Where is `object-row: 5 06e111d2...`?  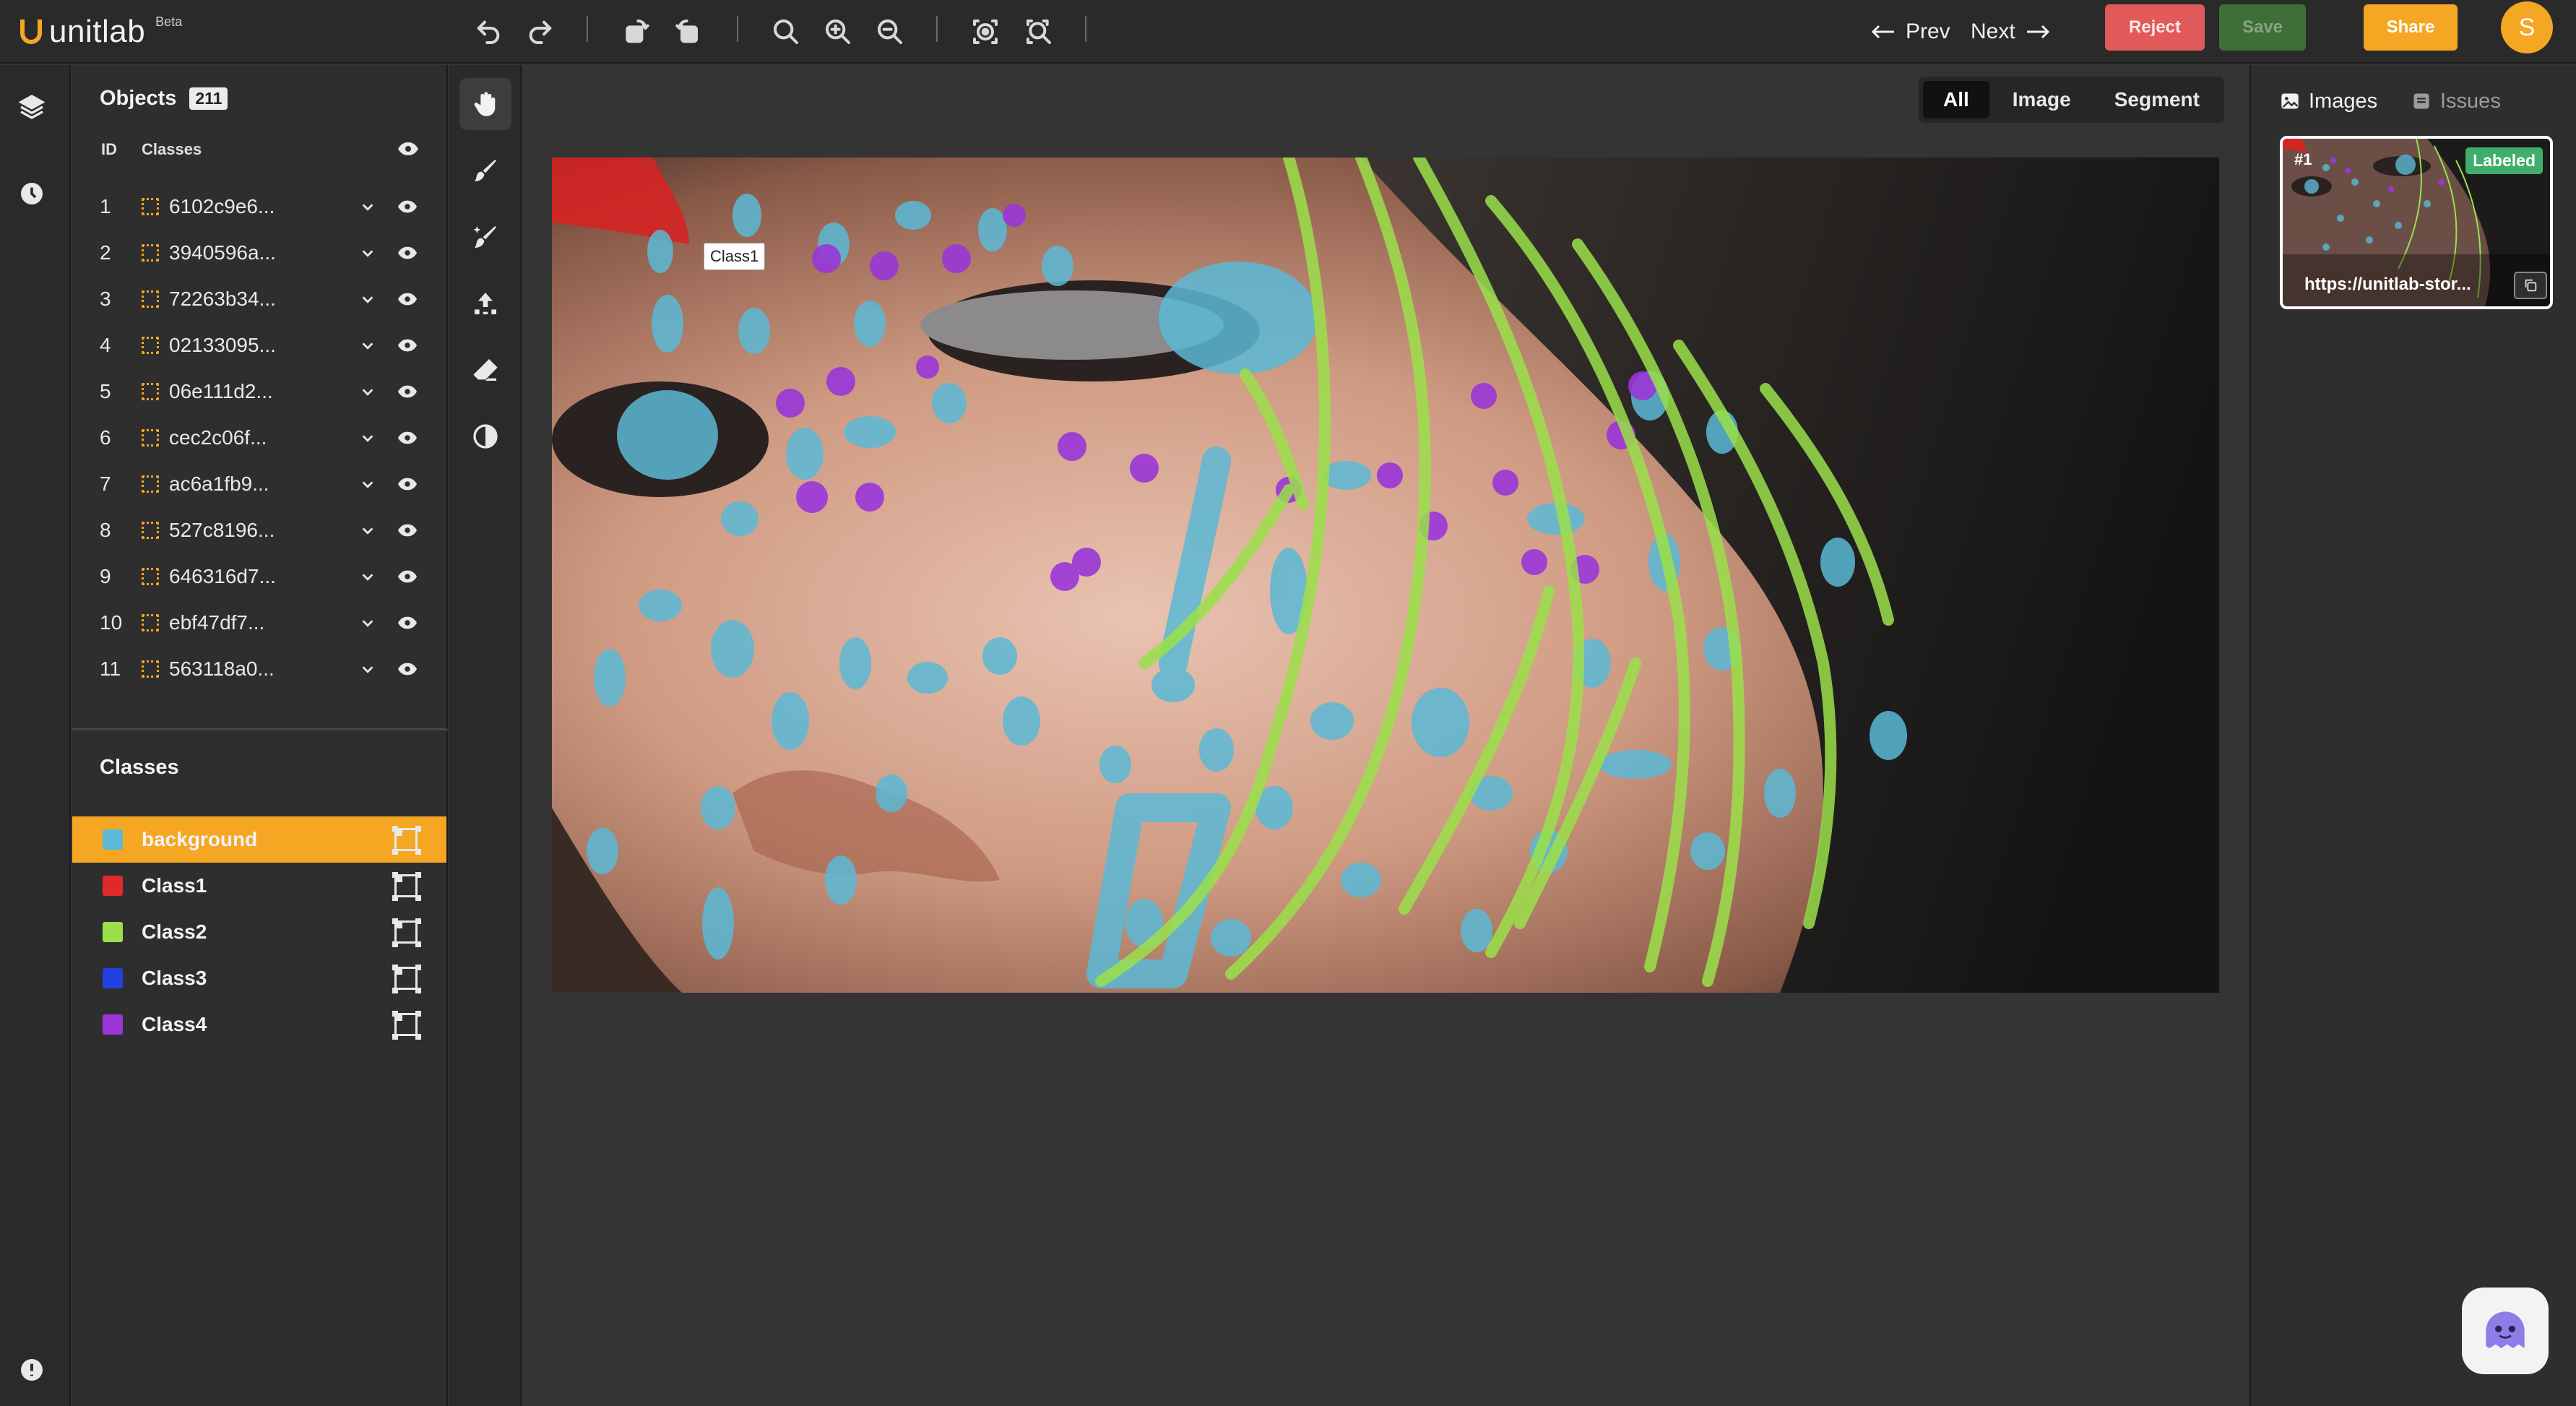
object-row: 5 06e111d2... is located at coordinates (259, 391).